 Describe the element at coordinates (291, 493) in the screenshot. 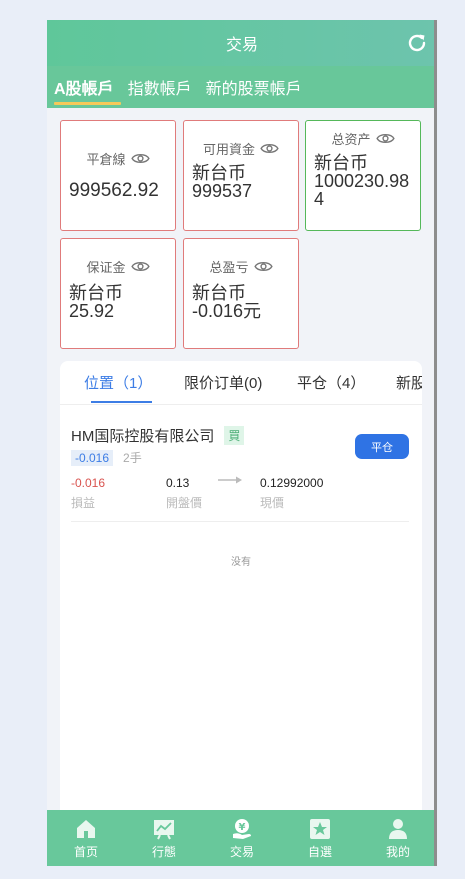

I see `current-price-stat: 0.12992000 現價` at that location.